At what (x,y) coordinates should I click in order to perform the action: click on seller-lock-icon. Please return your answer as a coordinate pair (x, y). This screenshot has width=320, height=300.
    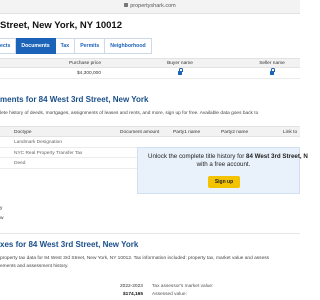
    Looking at the image, I should click on (272, 72).